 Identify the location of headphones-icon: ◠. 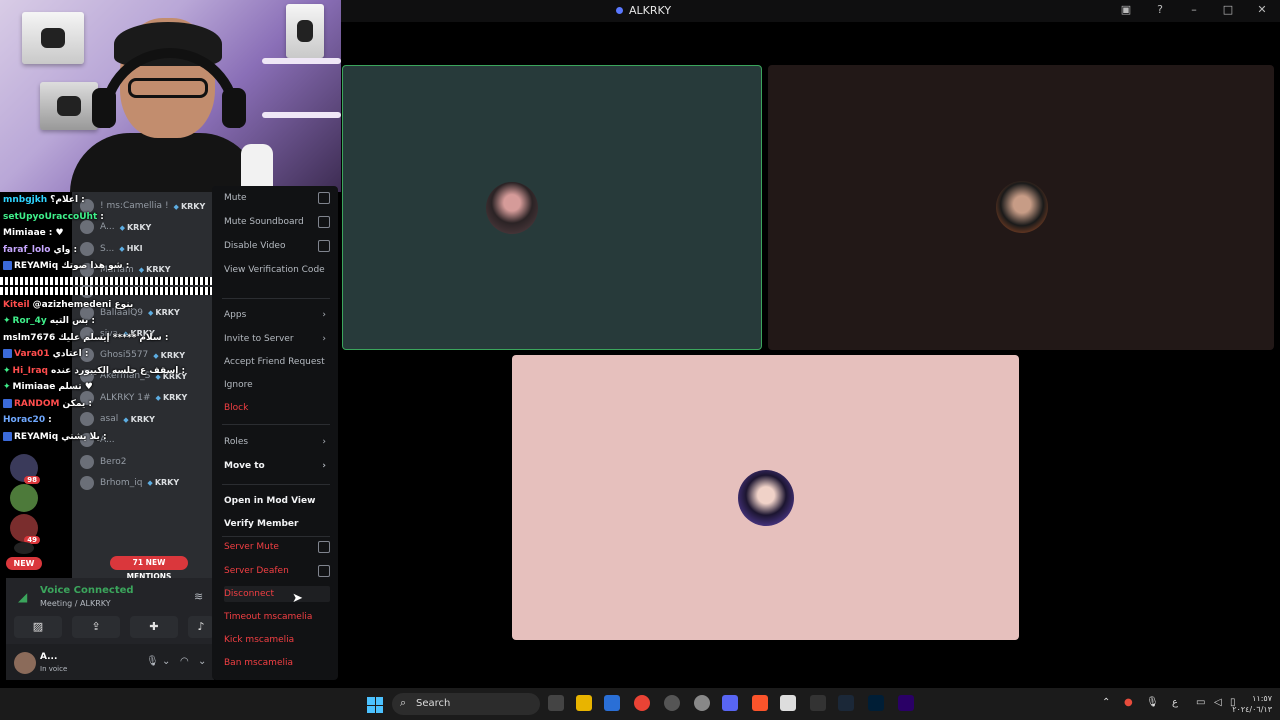
(184, 661).